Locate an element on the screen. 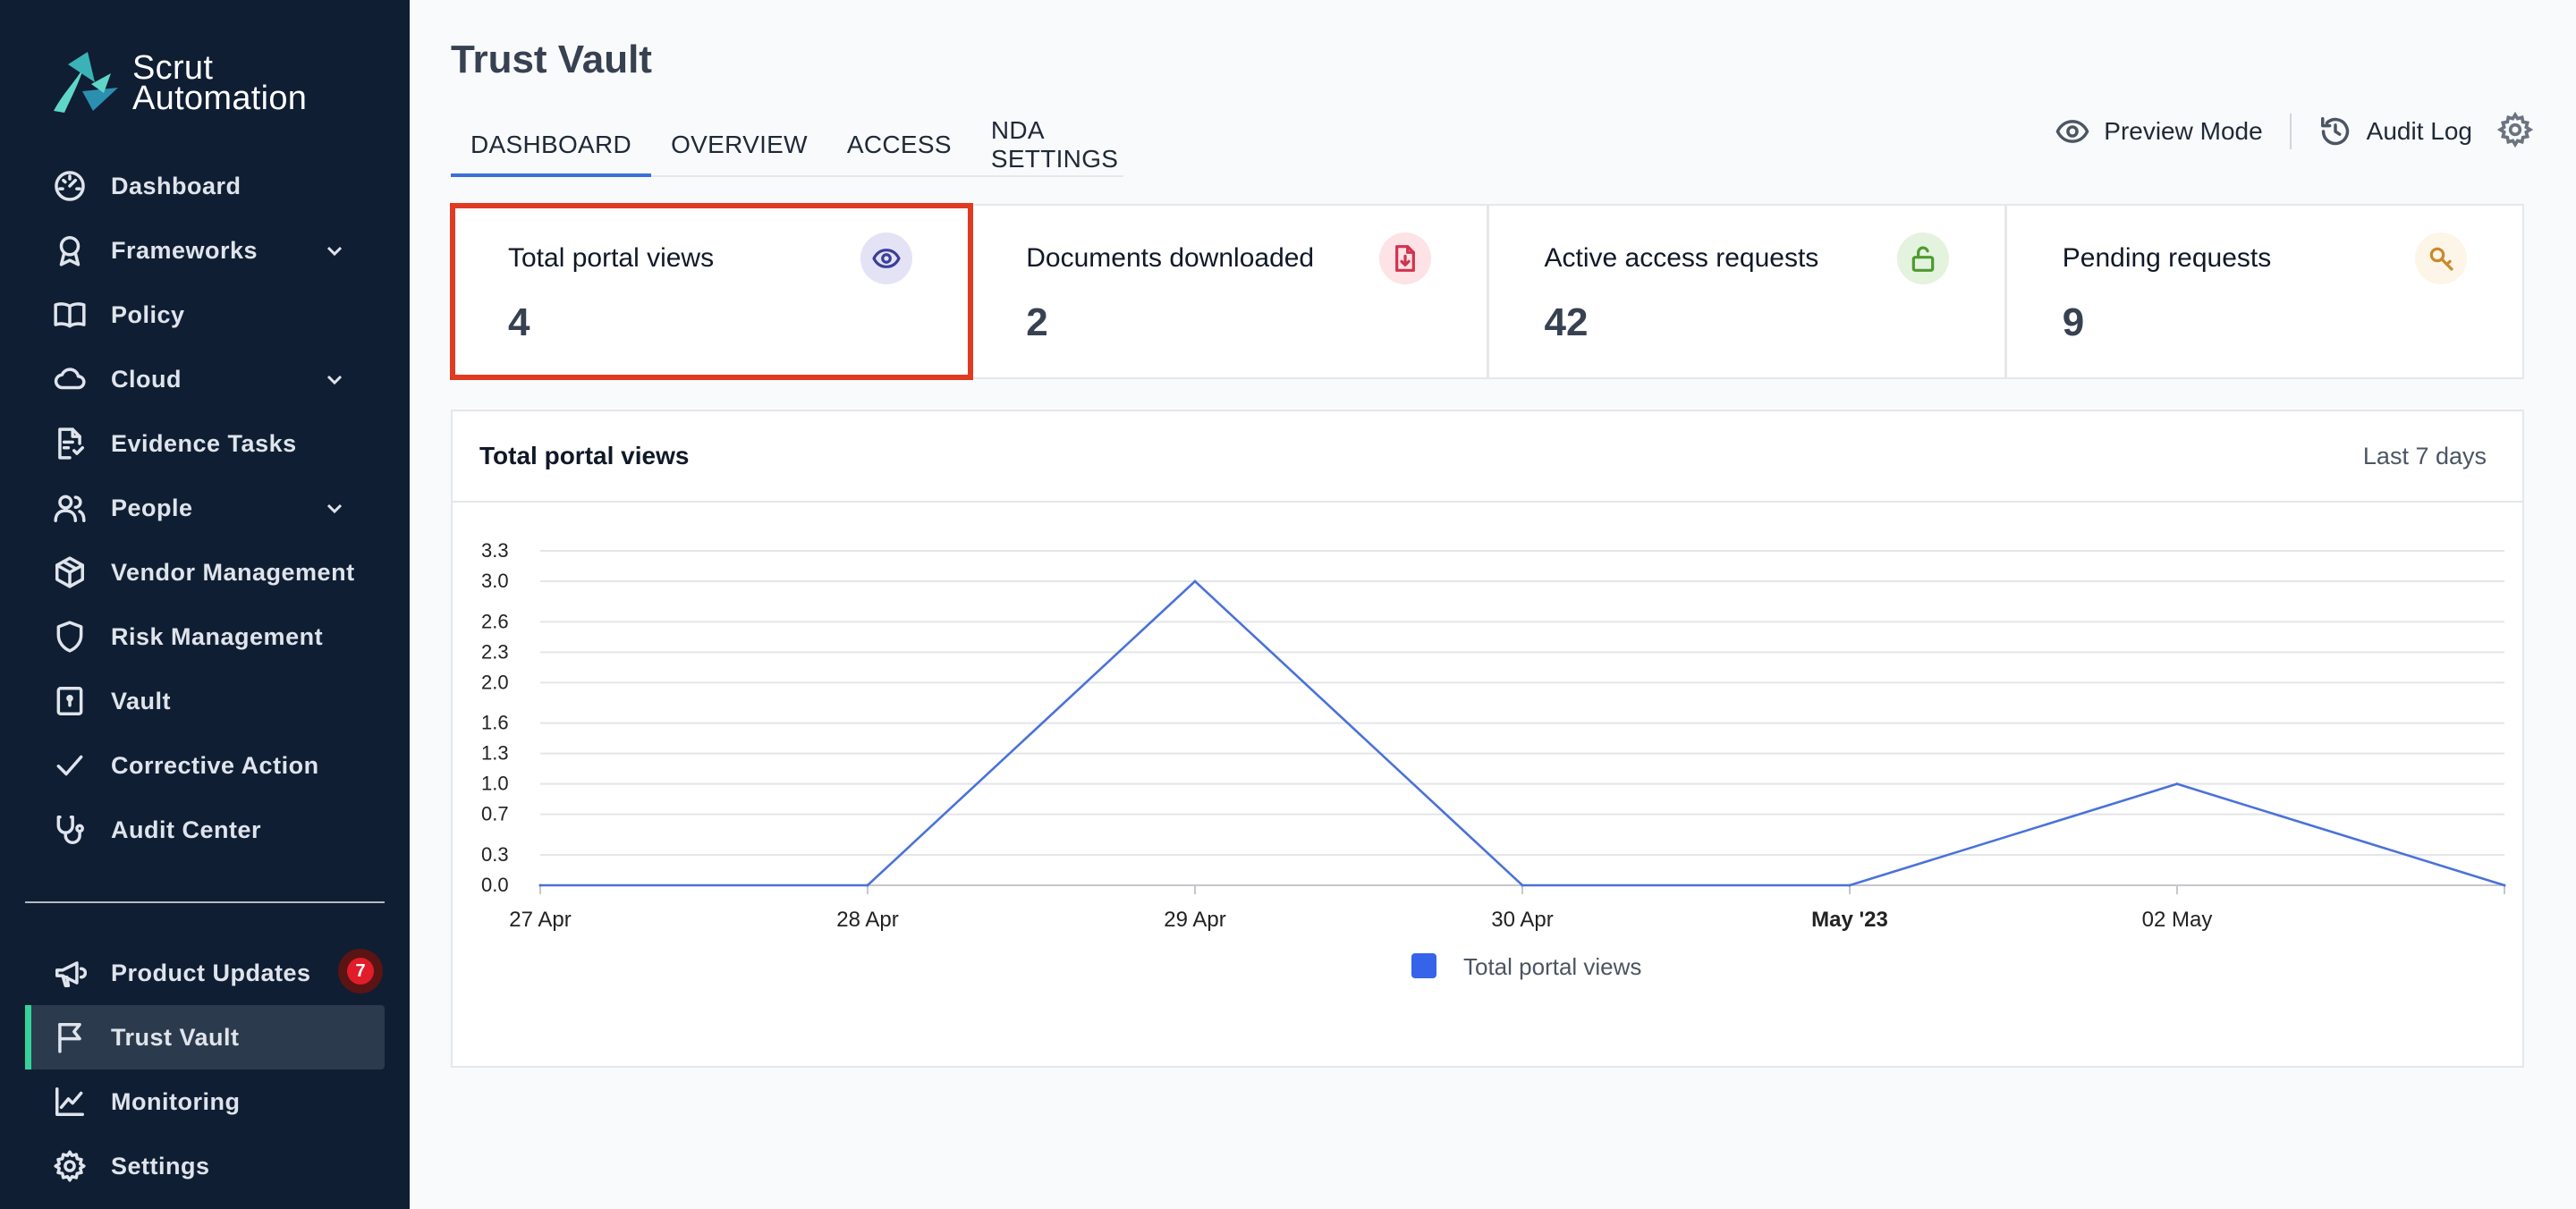 This screenshot has height=1209, width=2576. sidebar-item-product-updates: Product Updates 7 is located at coordinates (205, 973).